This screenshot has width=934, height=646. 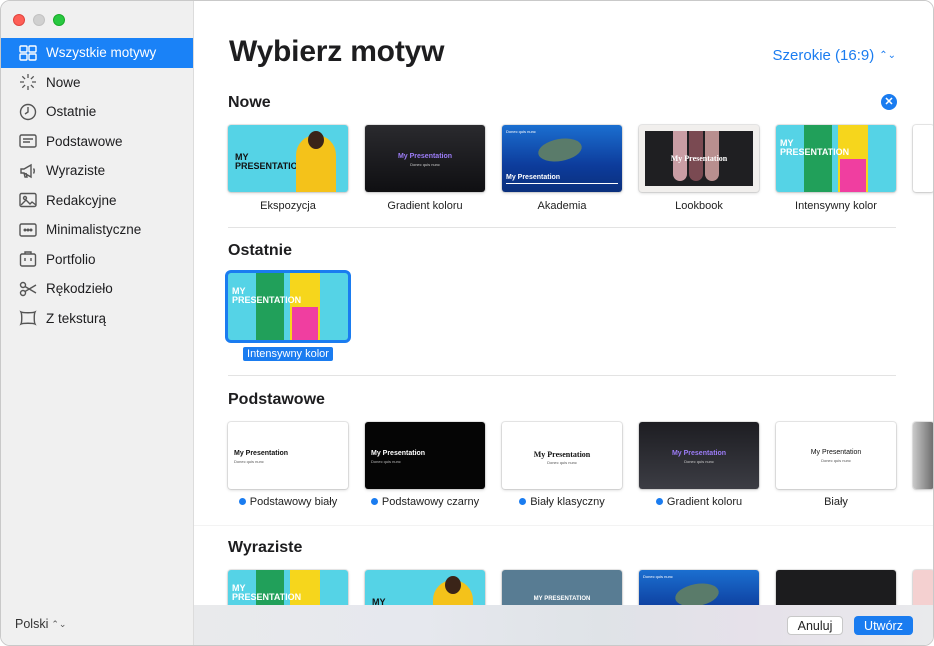 I want to click on theme-thumb-basic-white: My Presentation Donec quis nunc, so click(x=288, y=455).